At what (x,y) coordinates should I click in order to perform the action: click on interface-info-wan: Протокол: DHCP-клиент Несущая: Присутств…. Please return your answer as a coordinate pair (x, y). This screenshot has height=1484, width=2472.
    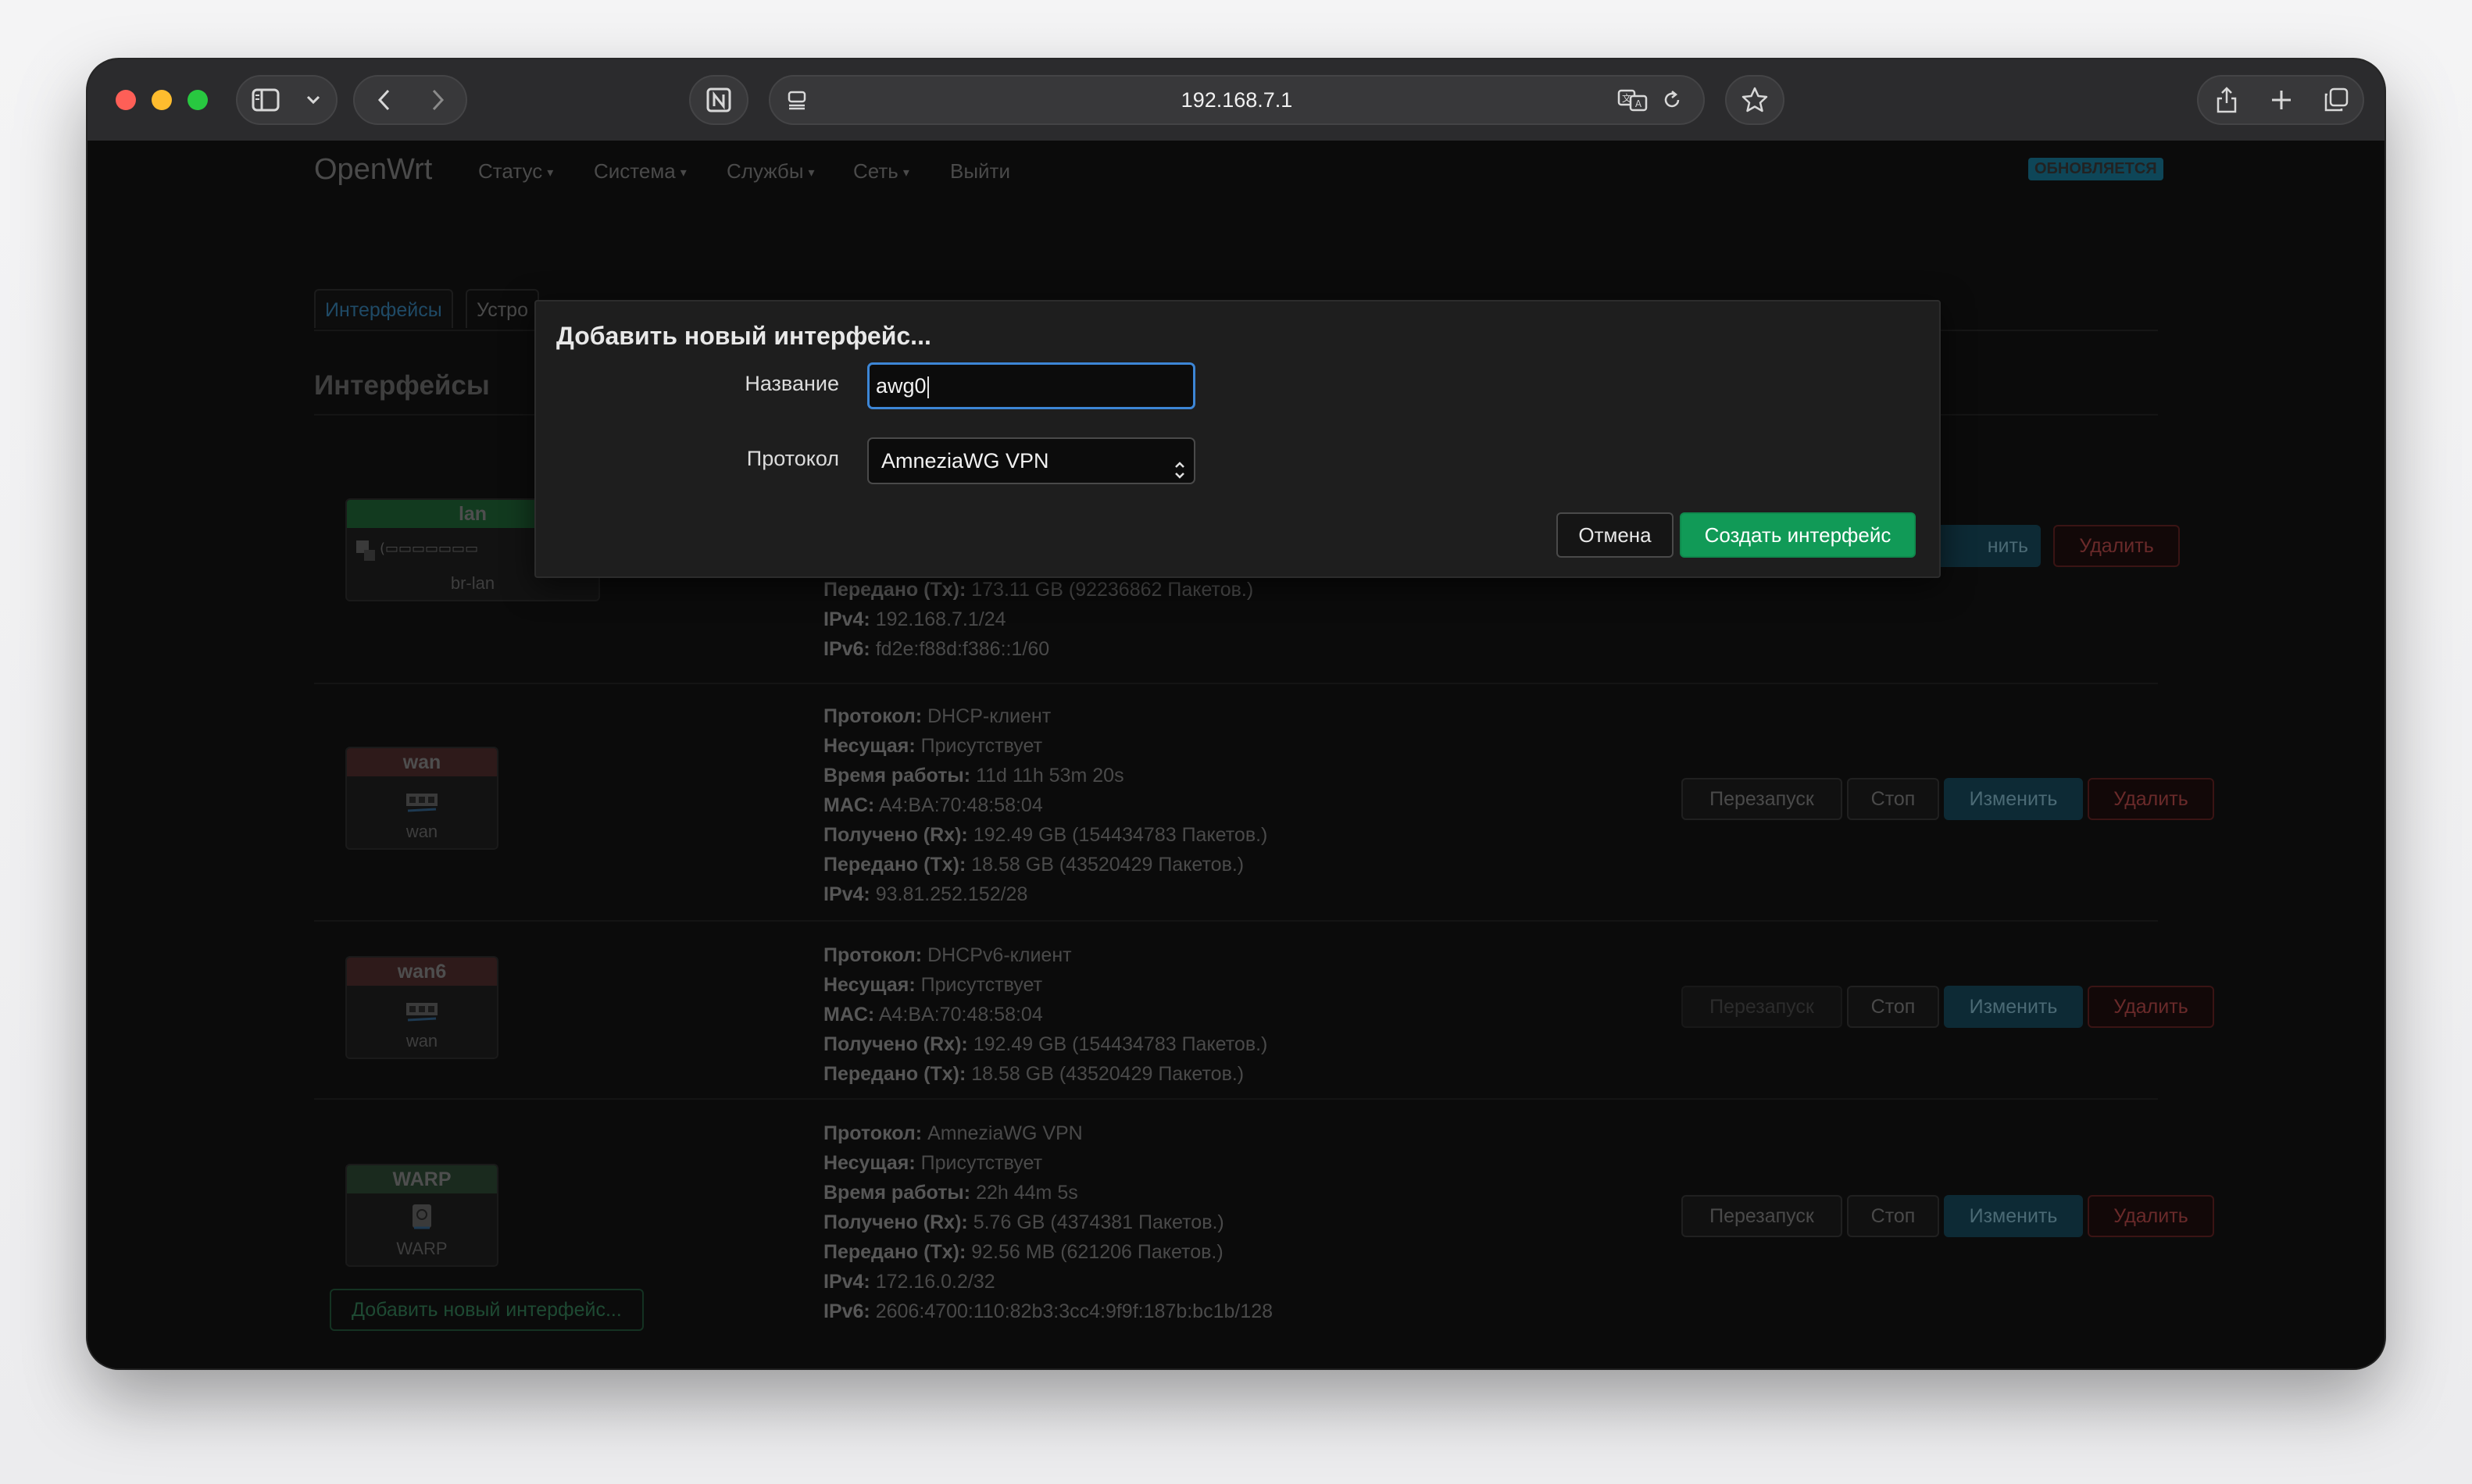
    Looking at the image, I should click on (1045, 805).